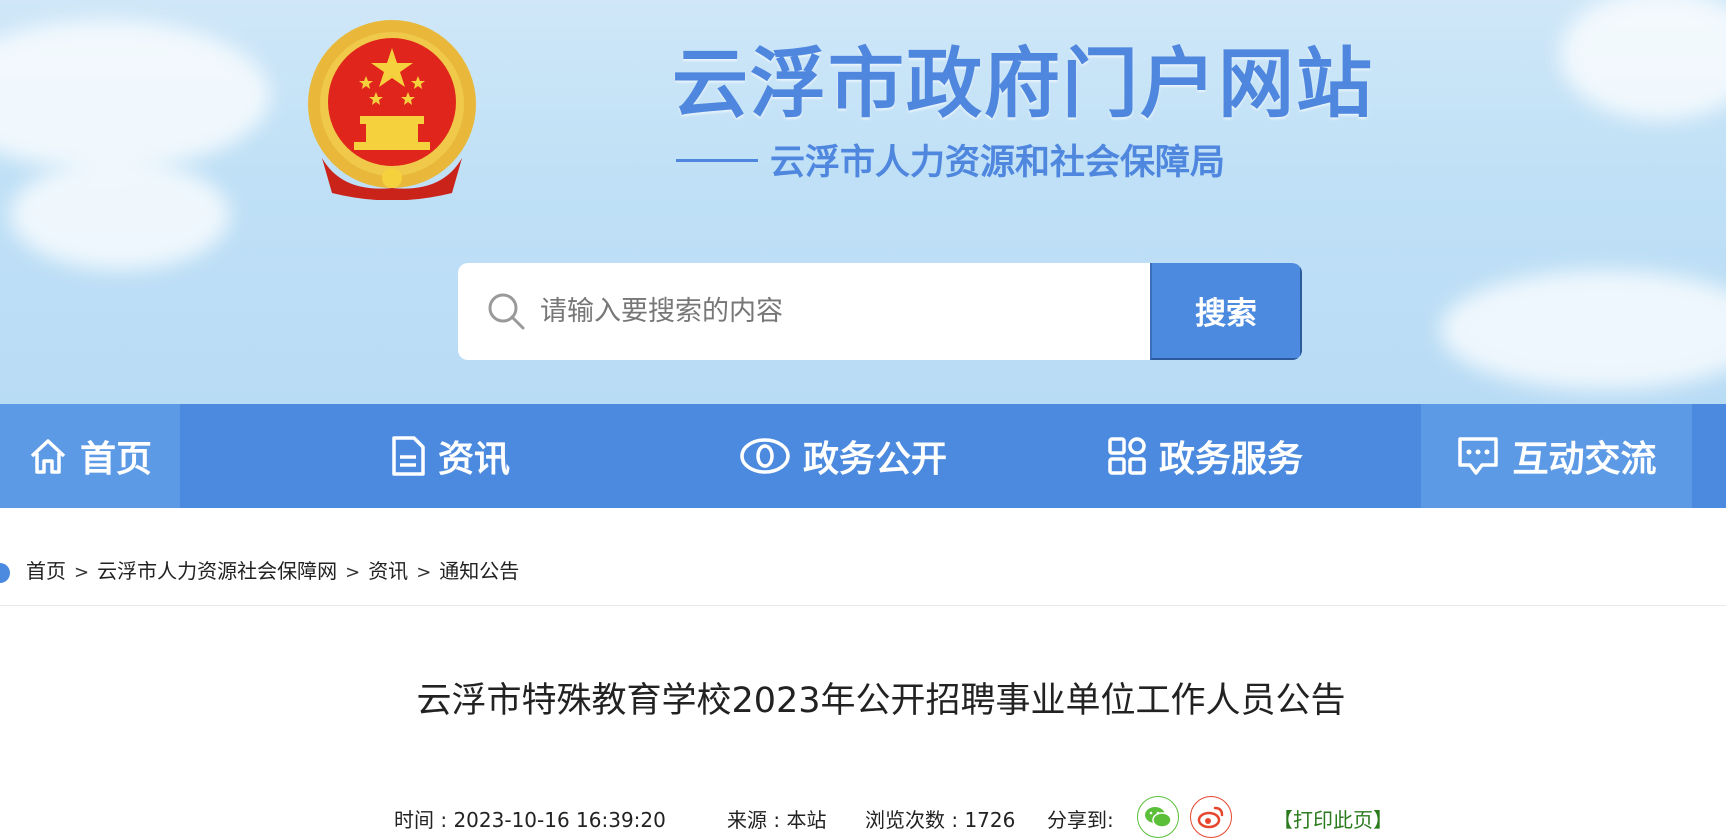 The width and height of the screenshot is (1726, 839). What do you see at coordinates (473, 459) in the screenshot?
I see `nav-item-label: 资讯` at bounding box center [473, 459].